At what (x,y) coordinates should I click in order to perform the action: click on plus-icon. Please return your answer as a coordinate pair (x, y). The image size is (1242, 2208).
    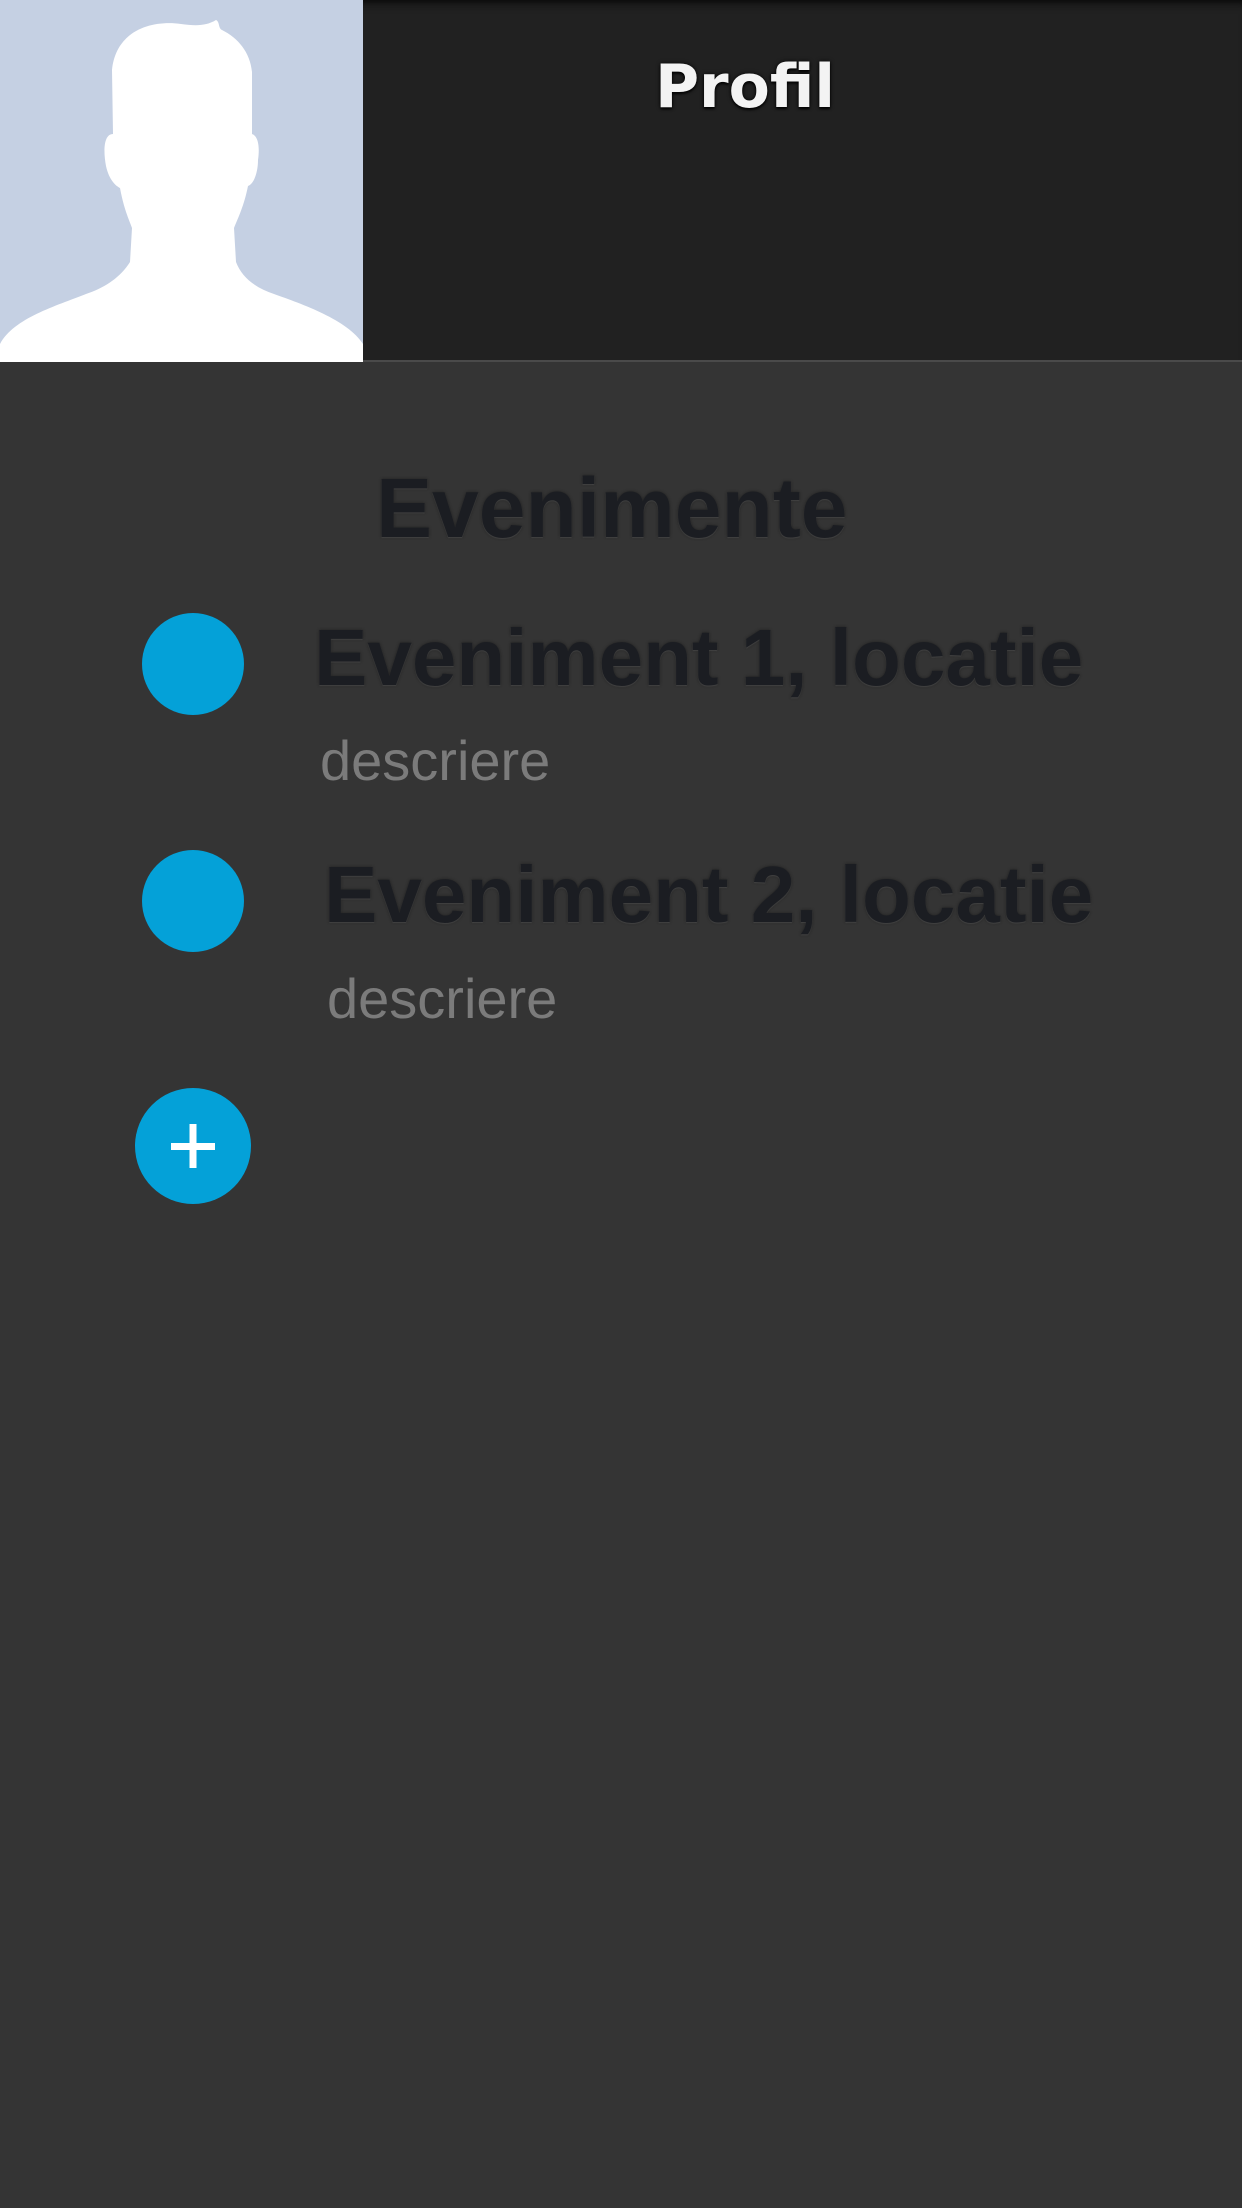
    Looking at the image, I should click on (193, 1146).